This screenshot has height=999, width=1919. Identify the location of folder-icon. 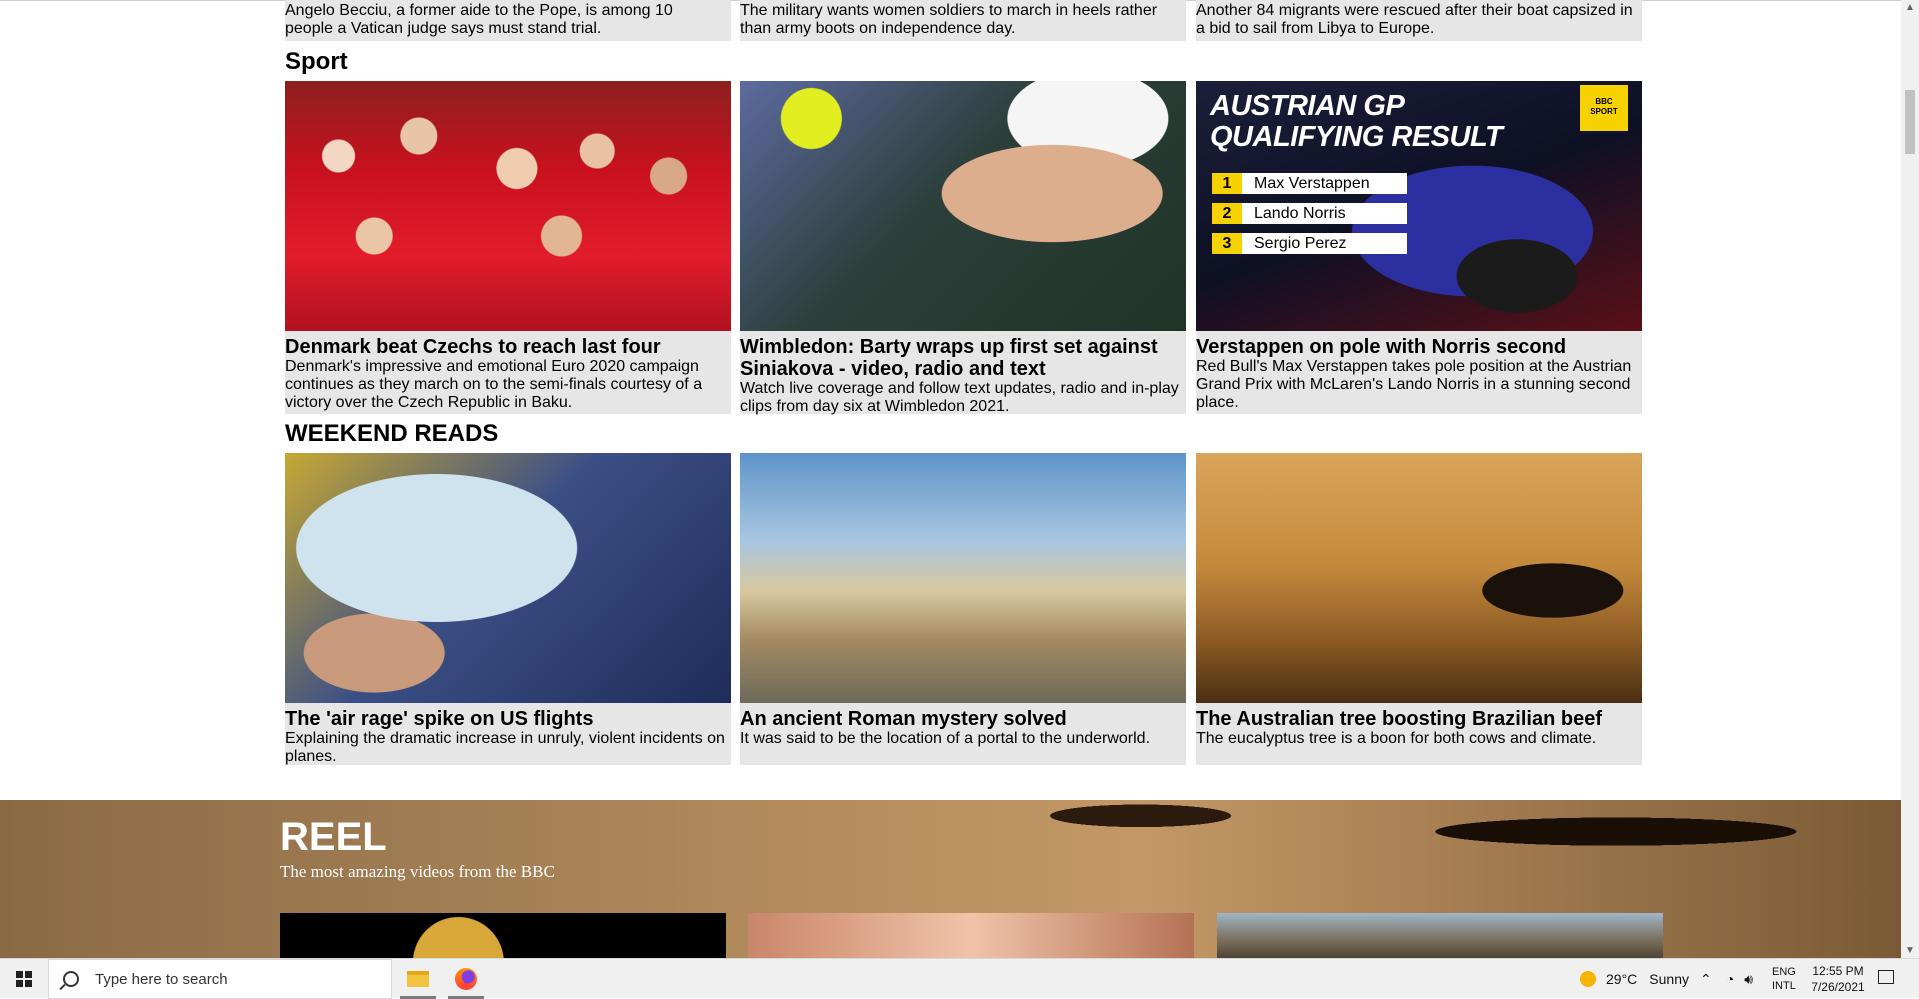
(418, 979).